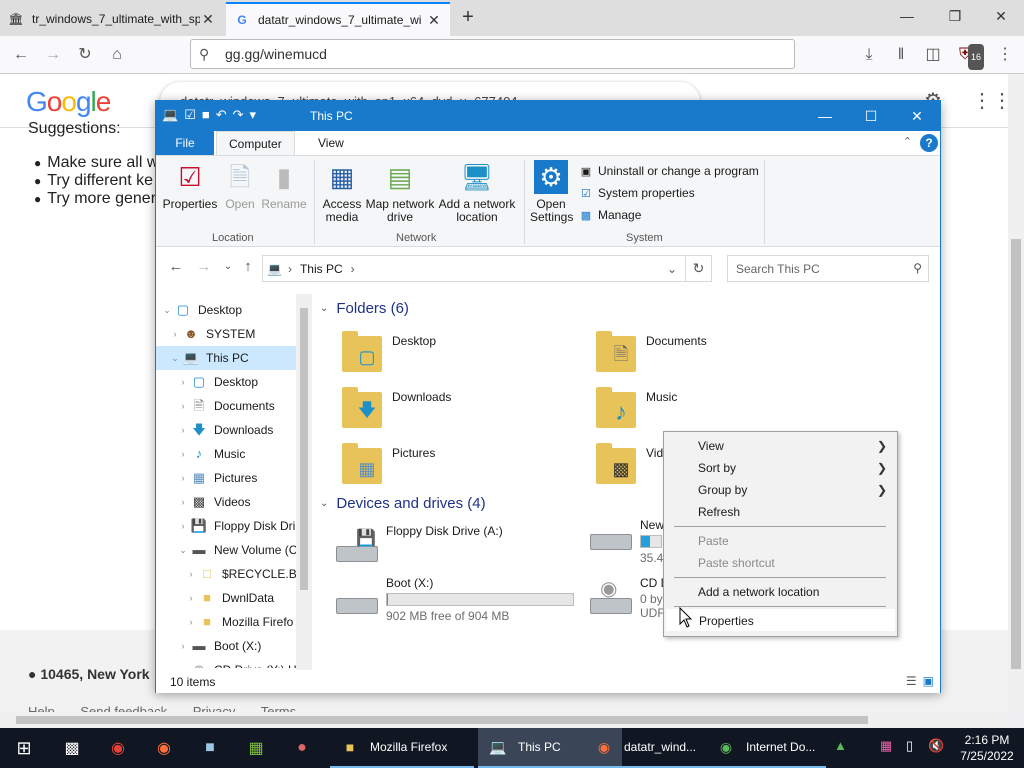  What do you see at coordinates (236, 310) in the screenshot?
I see `nav-item-desktop: ⌄ ▢ Desktop` at bounding box center [236, 310].